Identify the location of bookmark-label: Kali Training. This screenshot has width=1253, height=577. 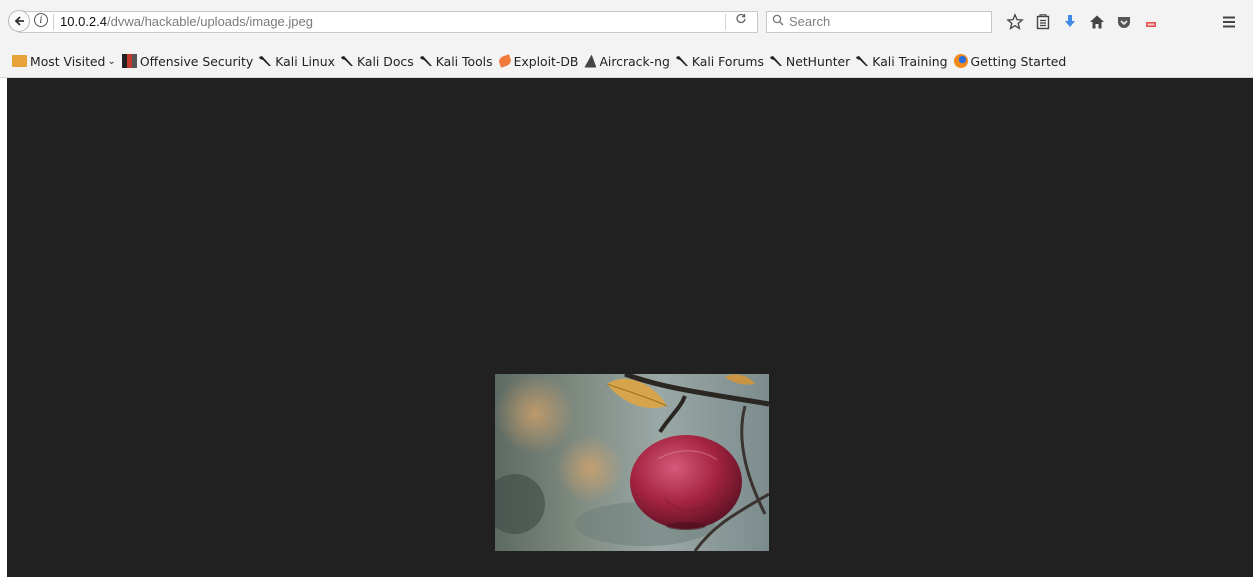
(910, 61).